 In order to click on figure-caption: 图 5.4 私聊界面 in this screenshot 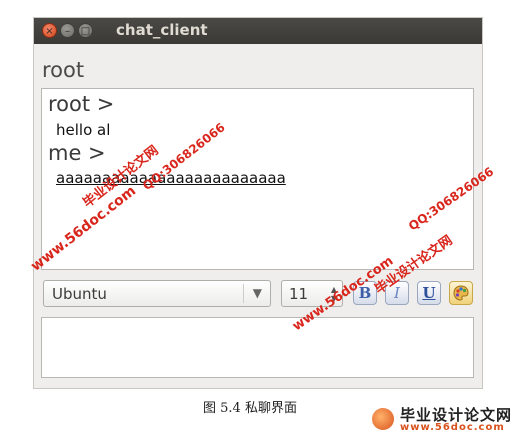, I will do `click(250, 408)`.